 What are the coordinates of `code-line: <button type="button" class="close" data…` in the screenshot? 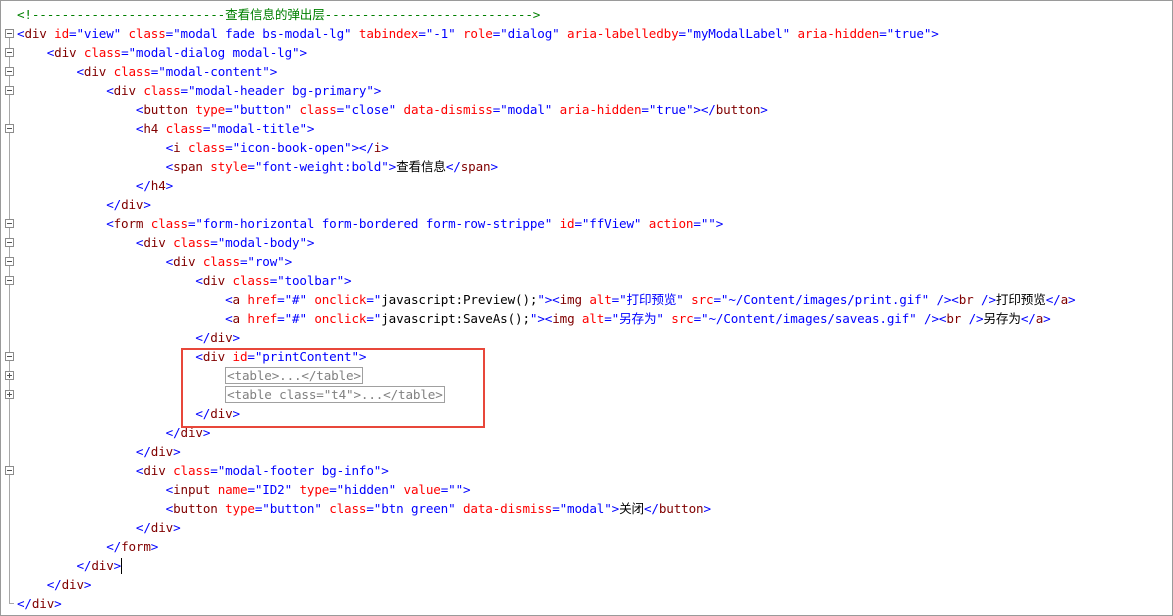 It's located at (594, 109).